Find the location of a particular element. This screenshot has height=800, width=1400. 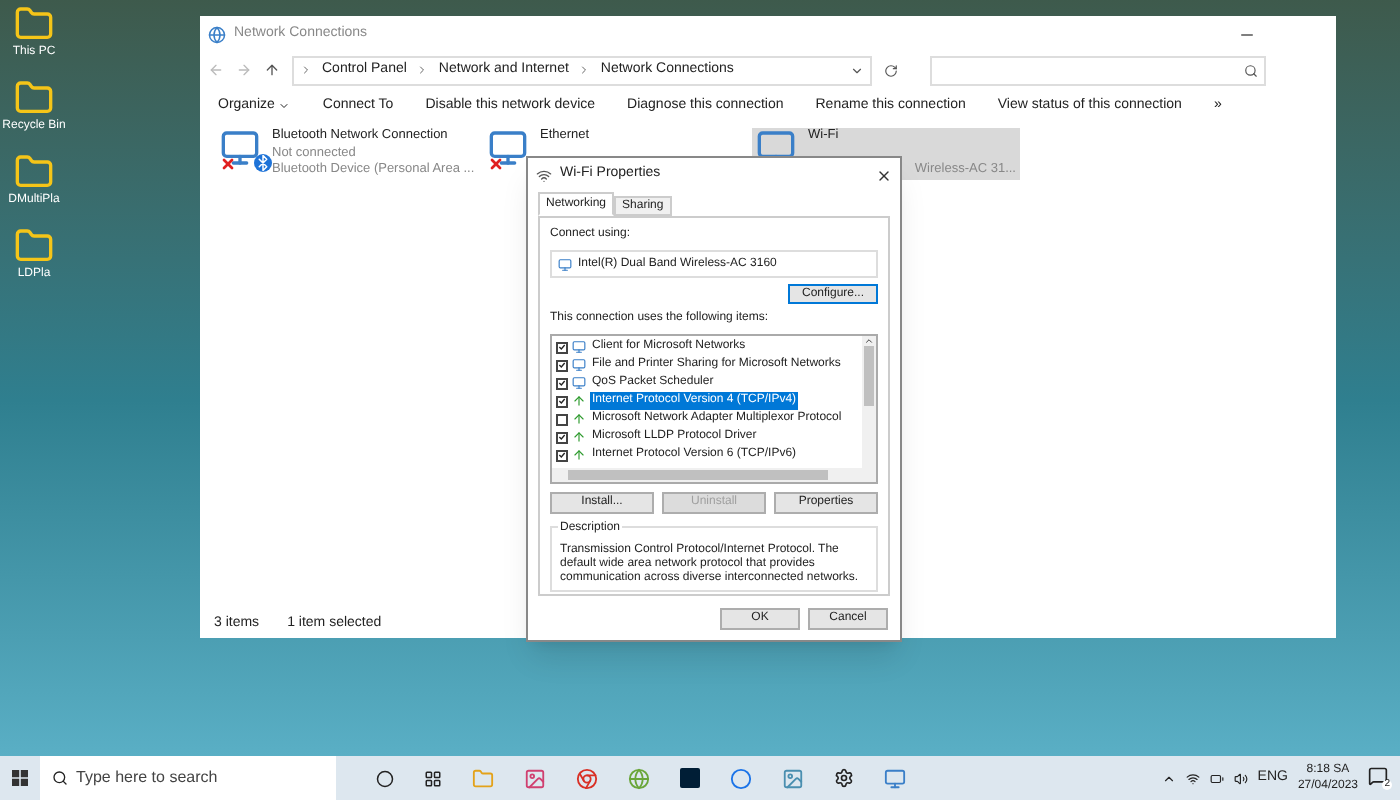

bluetooth-icon is located at coordinates (263, 163).